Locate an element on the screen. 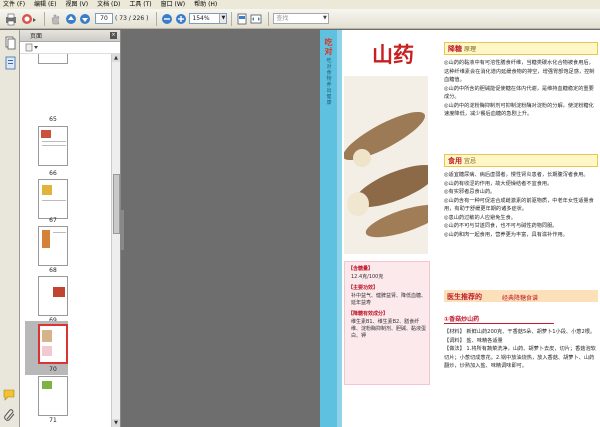 This screenshot has height=427, width=600. comments-panel-button is located at coordinates (10, 395).